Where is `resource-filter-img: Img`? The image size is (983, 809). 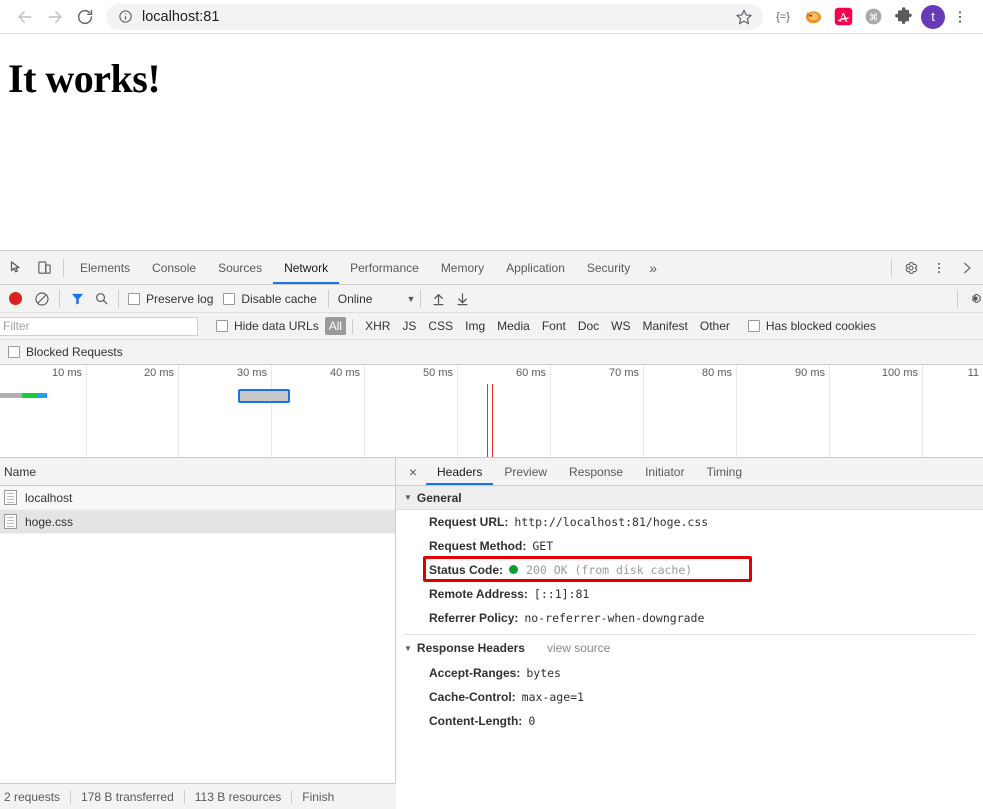
resource-filter-img: Img is located at coordinates (475, 326).